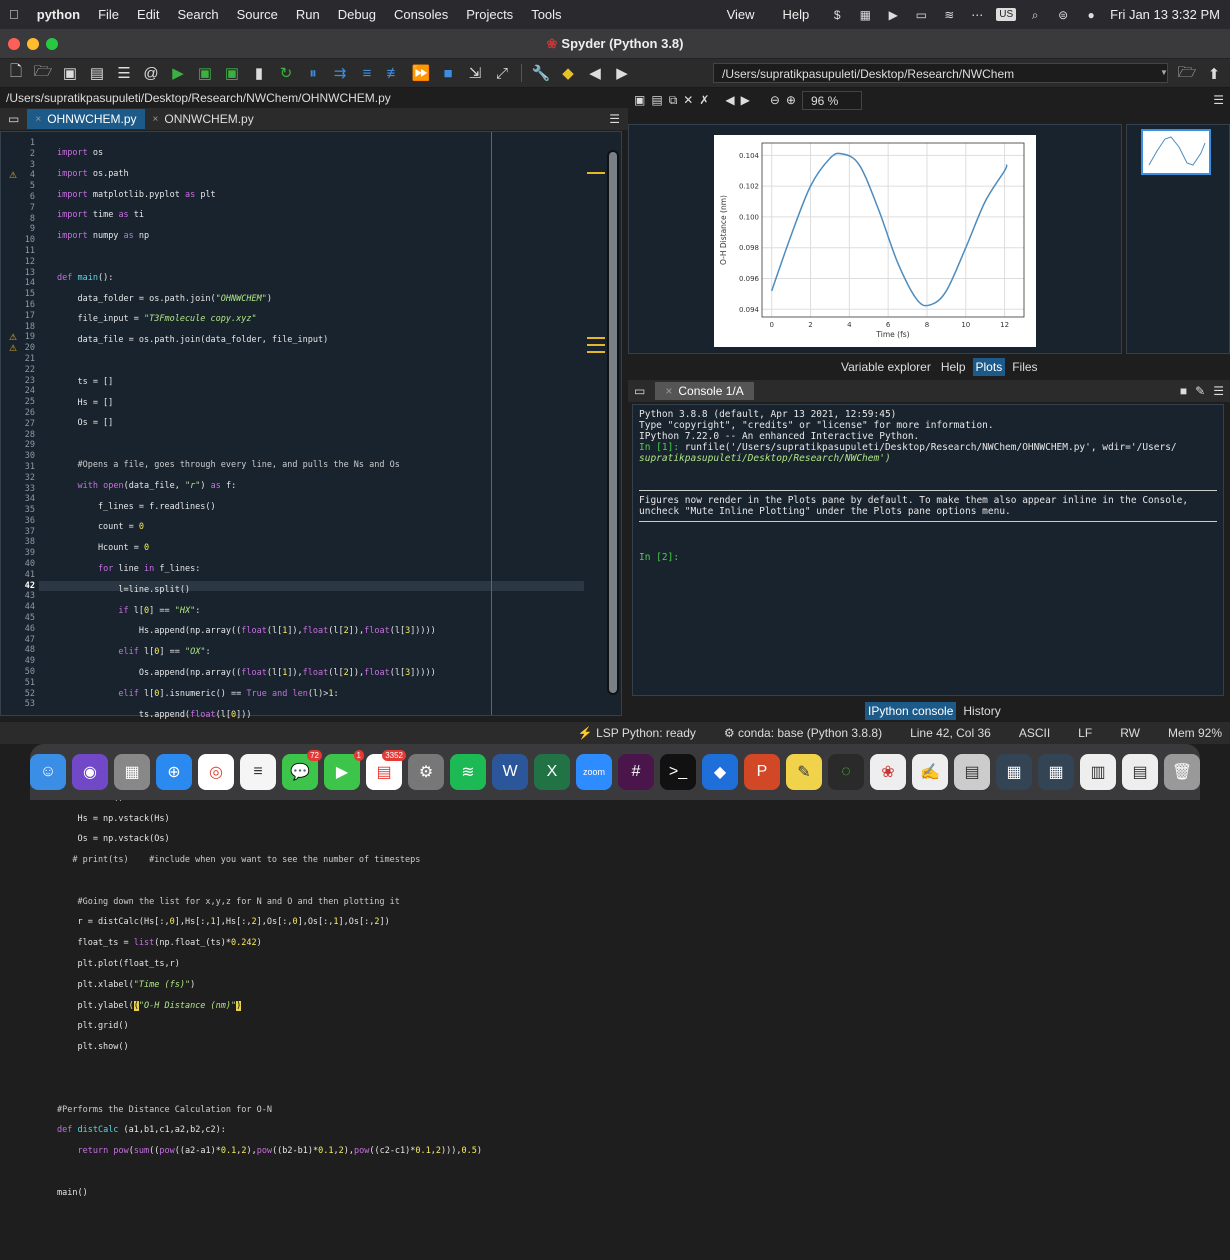  What do you see at coordinates (259, 73) in the screenshot?
I see `run-selection-icon: ▮` at bounding box center [259, 73].